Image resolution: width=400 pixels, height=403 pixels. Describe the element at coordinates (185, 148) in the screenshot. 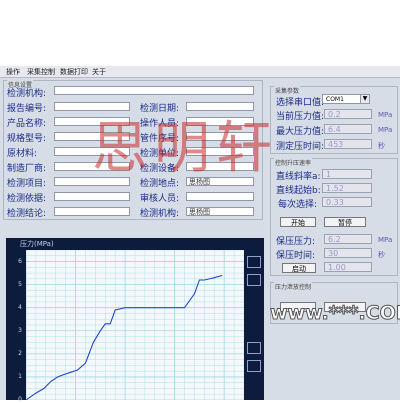

I see `watermark: 思明轩` at that location.